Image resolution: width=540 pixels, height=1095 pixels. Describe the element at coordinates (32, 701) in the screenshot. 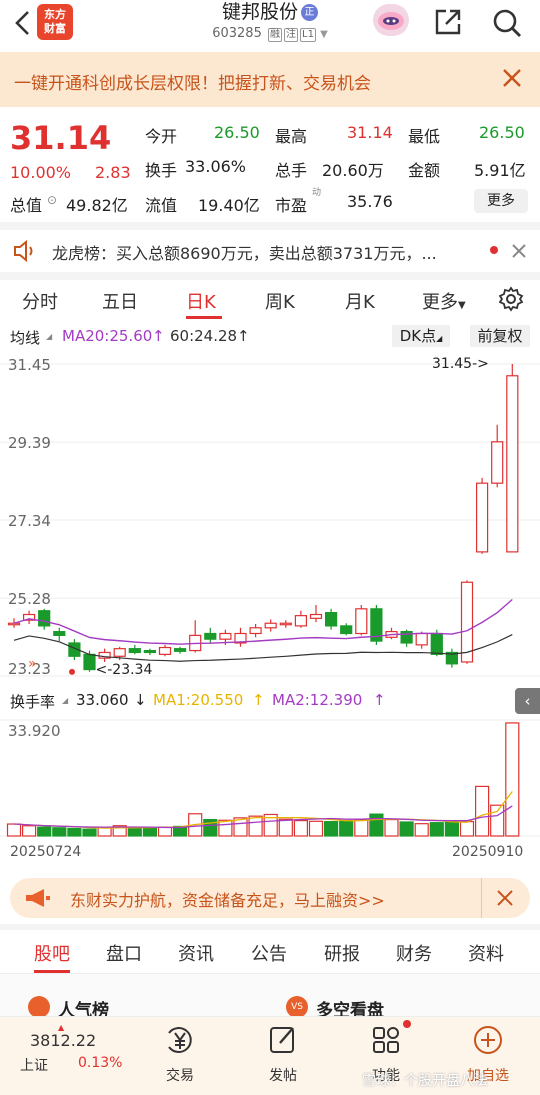

I see `turnover-selector: 换手率` at that location.